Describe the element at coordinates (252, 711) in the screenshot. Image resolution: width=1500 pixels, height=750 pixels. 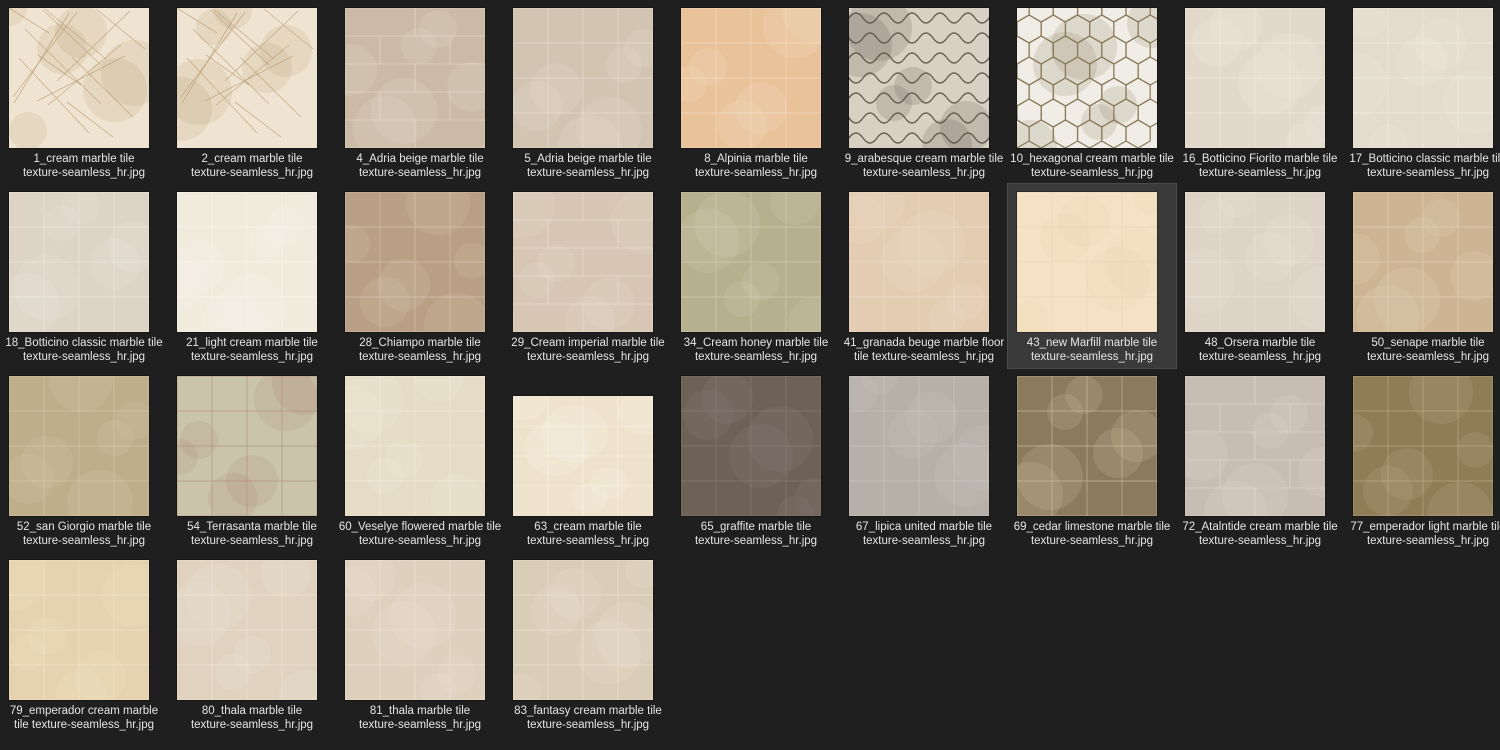
I see `file-name-line-1: 80_thala marble tile` at that location.